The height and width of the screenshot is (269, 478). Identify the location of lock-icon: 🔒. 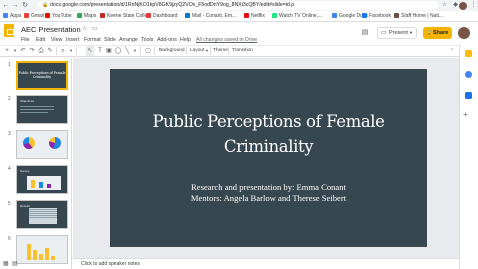
(45, 5).